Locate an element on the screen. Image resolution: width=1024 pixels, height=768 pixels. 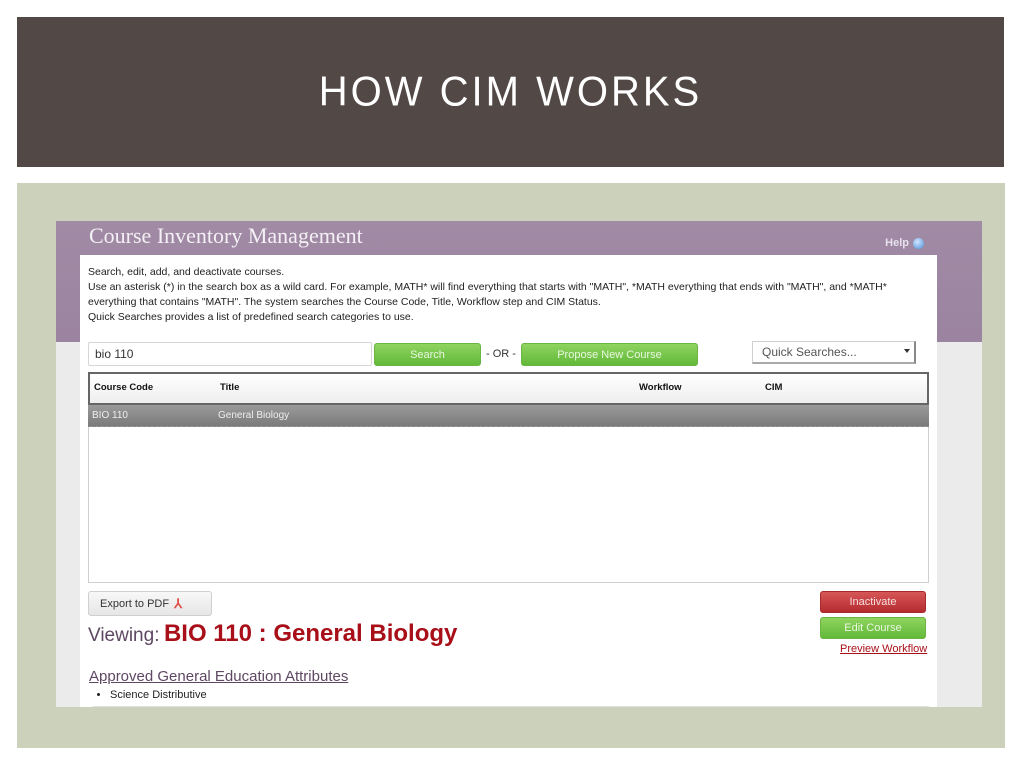
slide-title: HOW CIM WORKS is located at coordinates (510, 91).